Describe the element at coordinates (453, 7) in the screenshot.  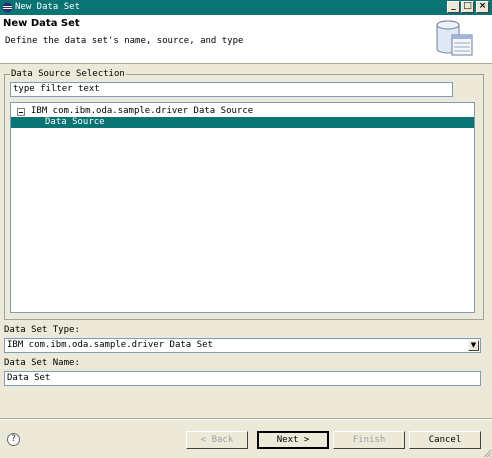
I see `minimize-button: _` at that location.